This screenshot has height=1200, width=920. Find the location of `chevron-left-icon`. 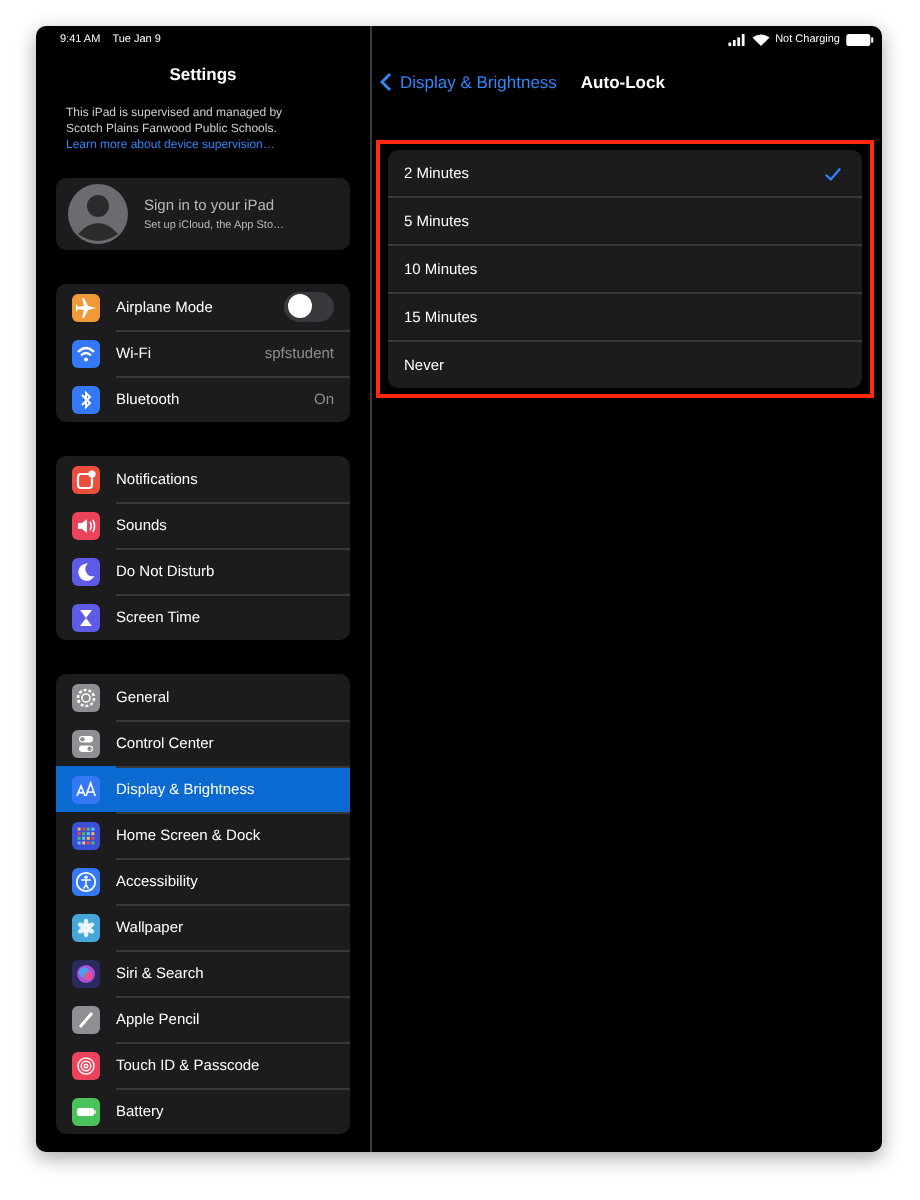

chevron-left-icon is located at coordinates (386, 82).